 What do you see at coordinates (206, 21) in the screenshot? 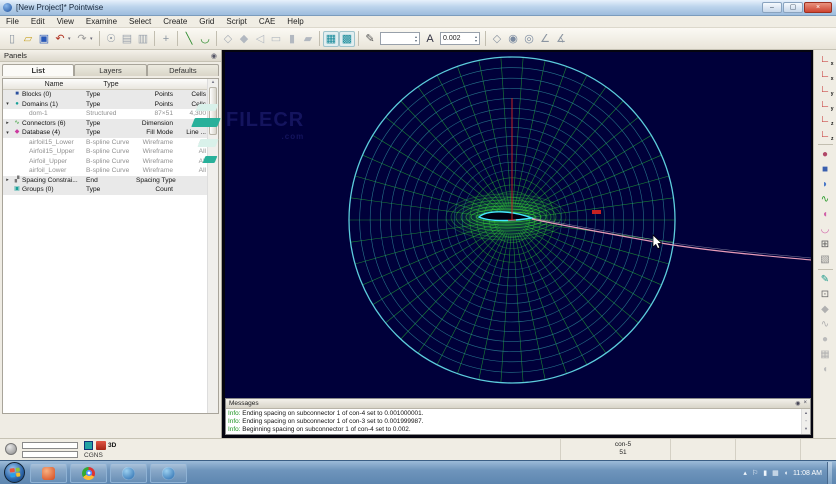
I see `menu-grid: Grid` at bounding box center [206, 21].